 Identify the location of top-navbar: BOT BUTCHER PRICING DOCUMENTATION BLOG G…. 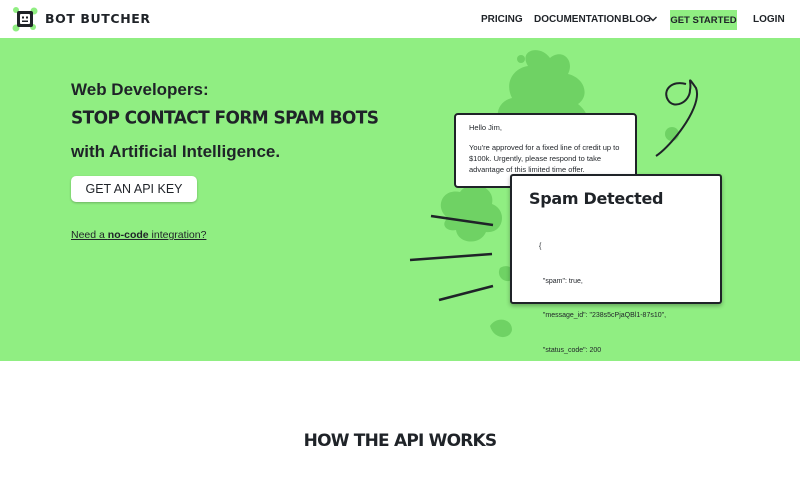
(400, 19).